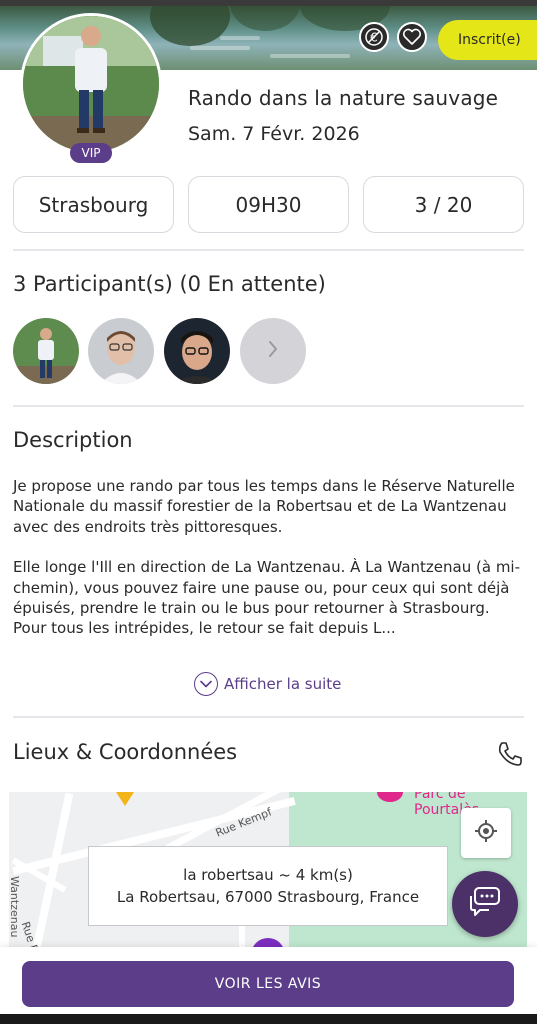 The image size is (537, 1024). I want to click on show-more-label: Afficher la suite, so click(283, 684).